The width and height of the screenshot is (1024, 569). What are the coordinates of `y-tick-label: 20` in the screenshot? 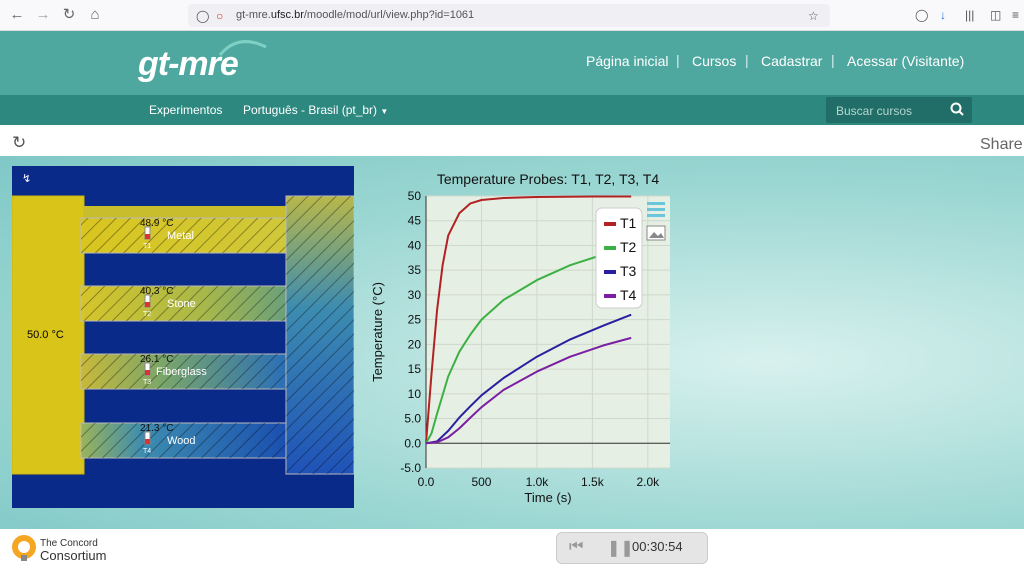 It's located at (415, 344).